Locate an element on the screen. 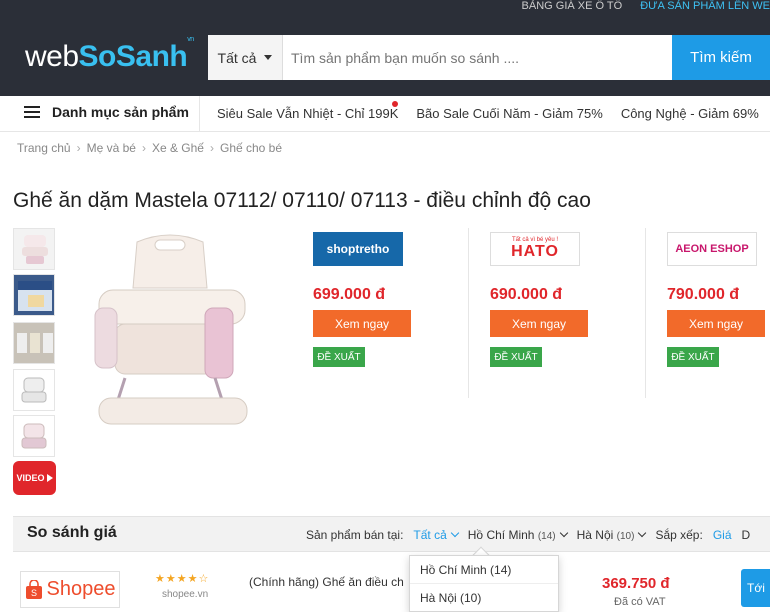  chair-pink-image is located at coordinates (34, 436).